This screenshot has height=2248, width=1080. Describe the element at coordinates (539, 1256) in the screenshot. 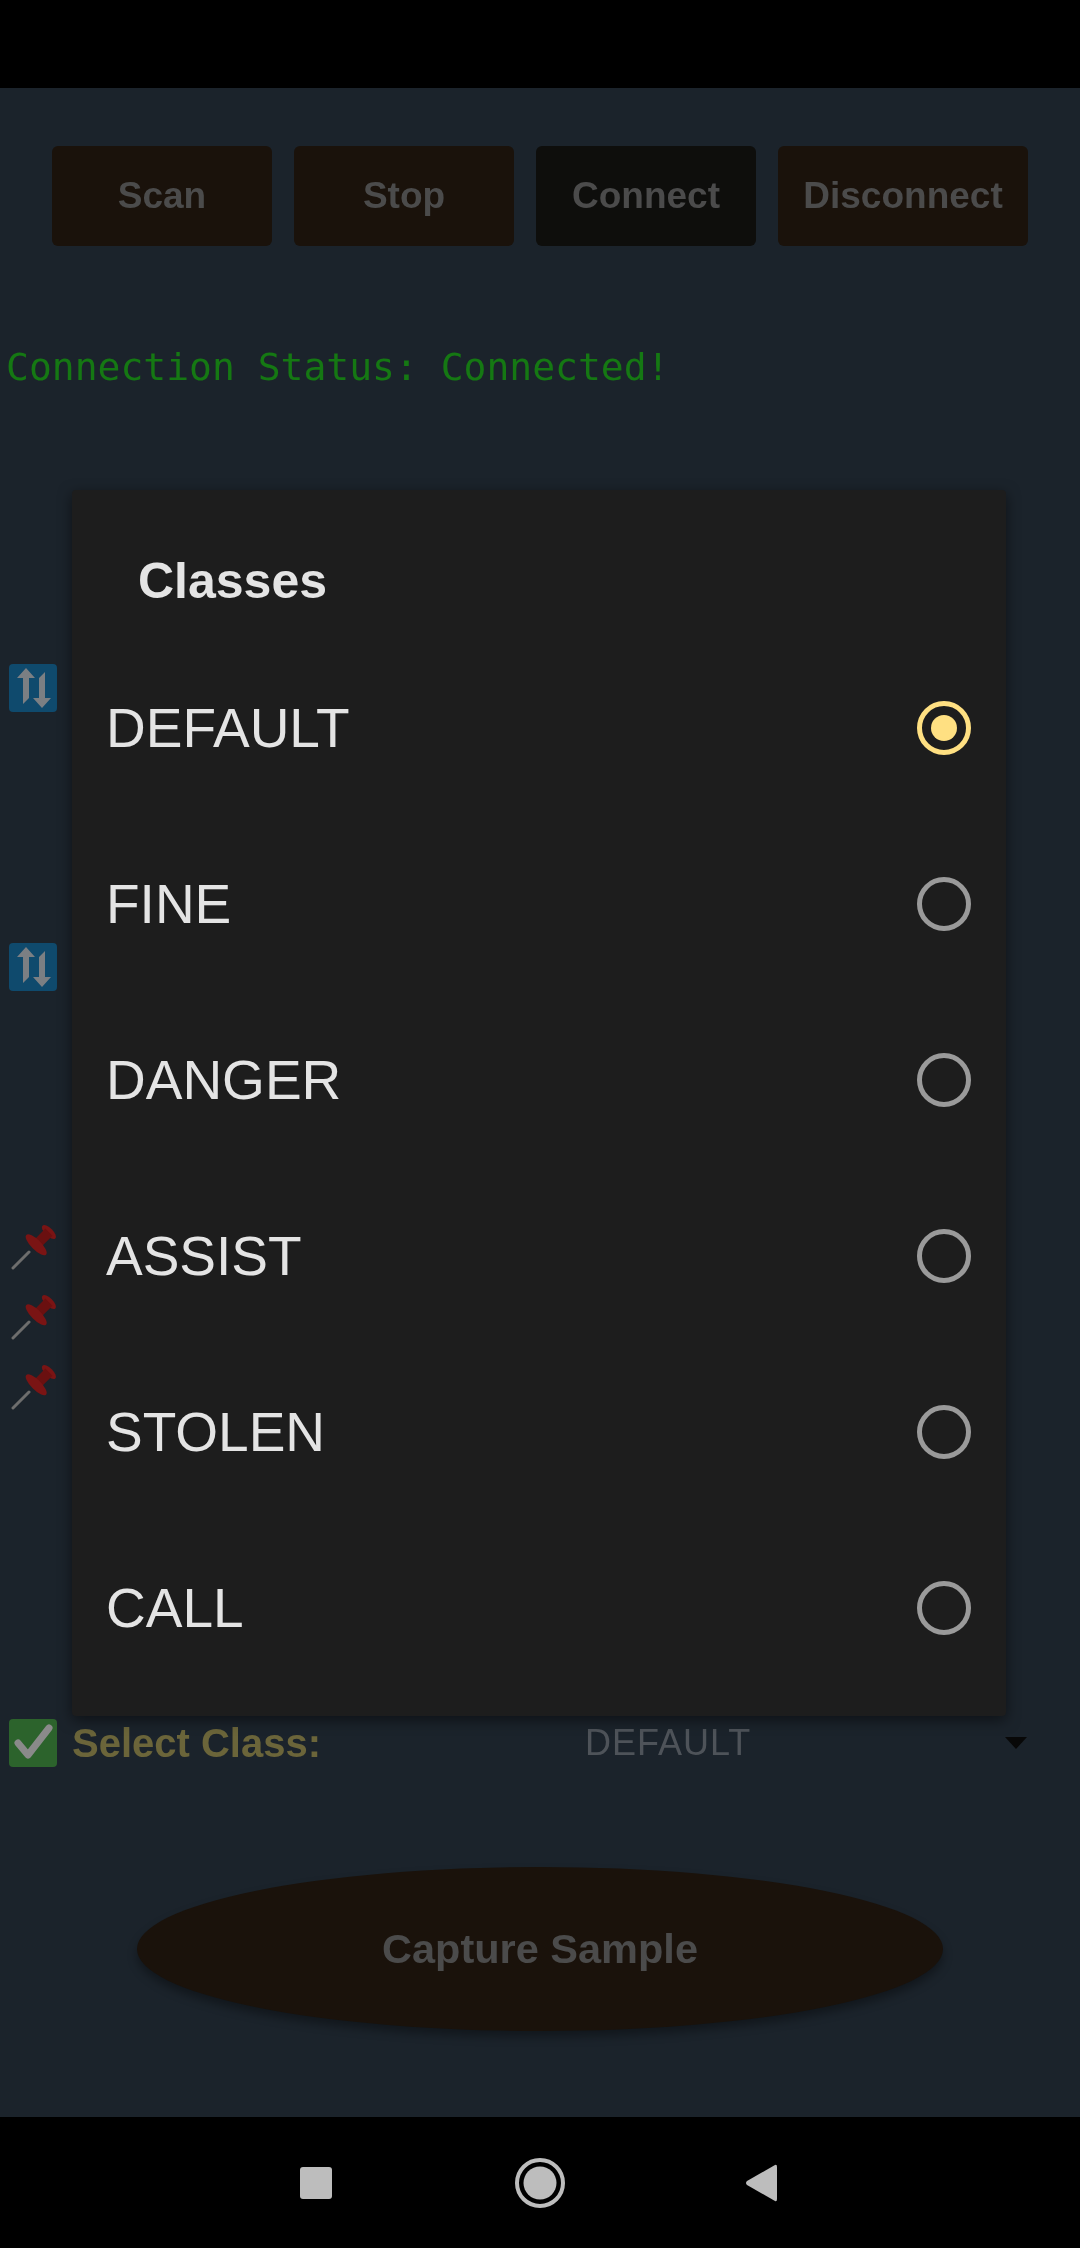

I see `class-option: ASSIST` at that location.